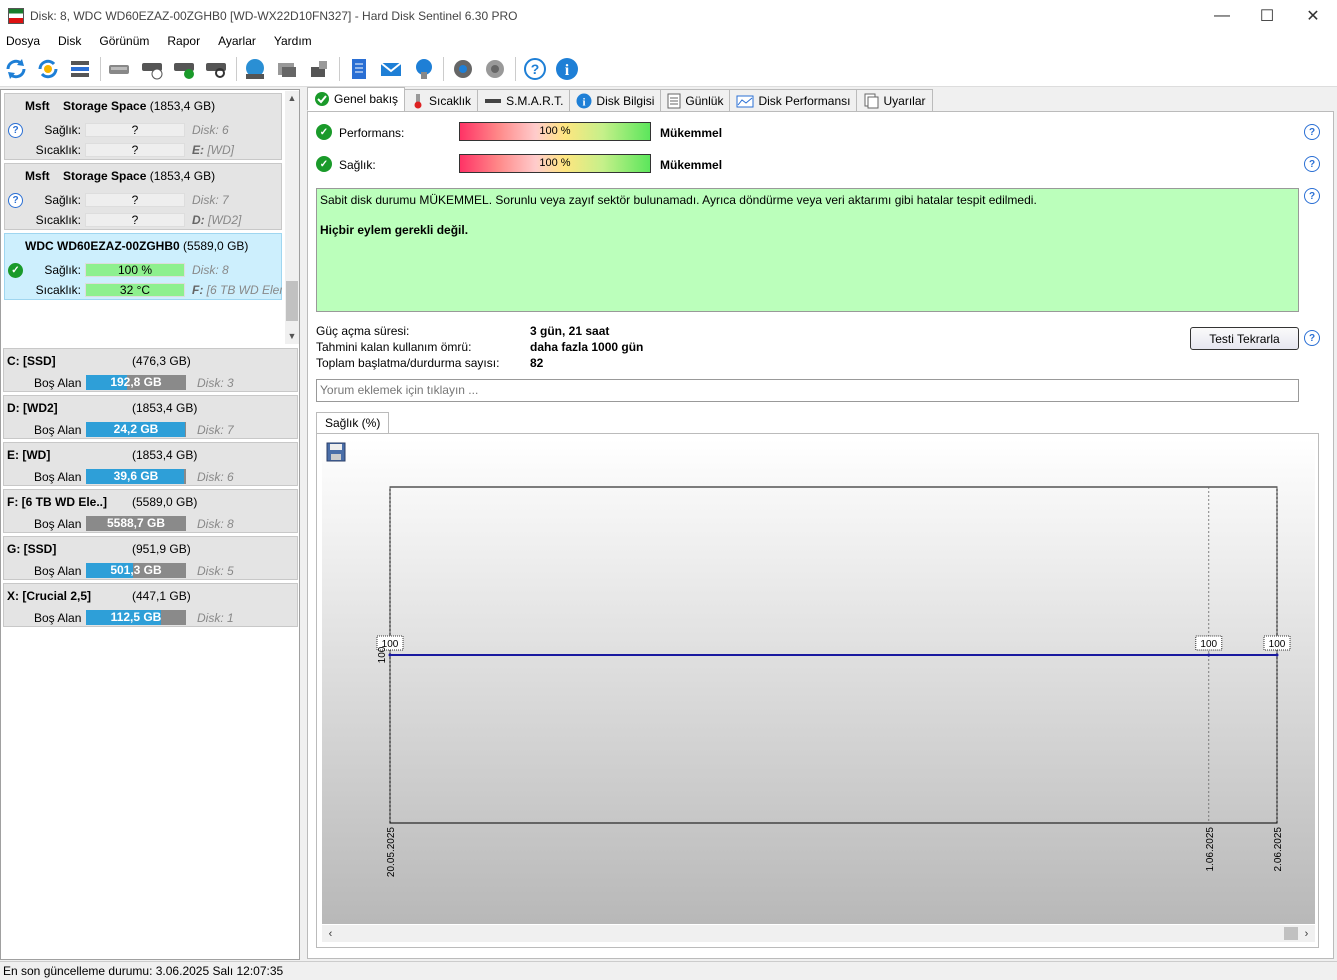  I want to click on disk-size: (1853,4 GB), so click(182, 106).